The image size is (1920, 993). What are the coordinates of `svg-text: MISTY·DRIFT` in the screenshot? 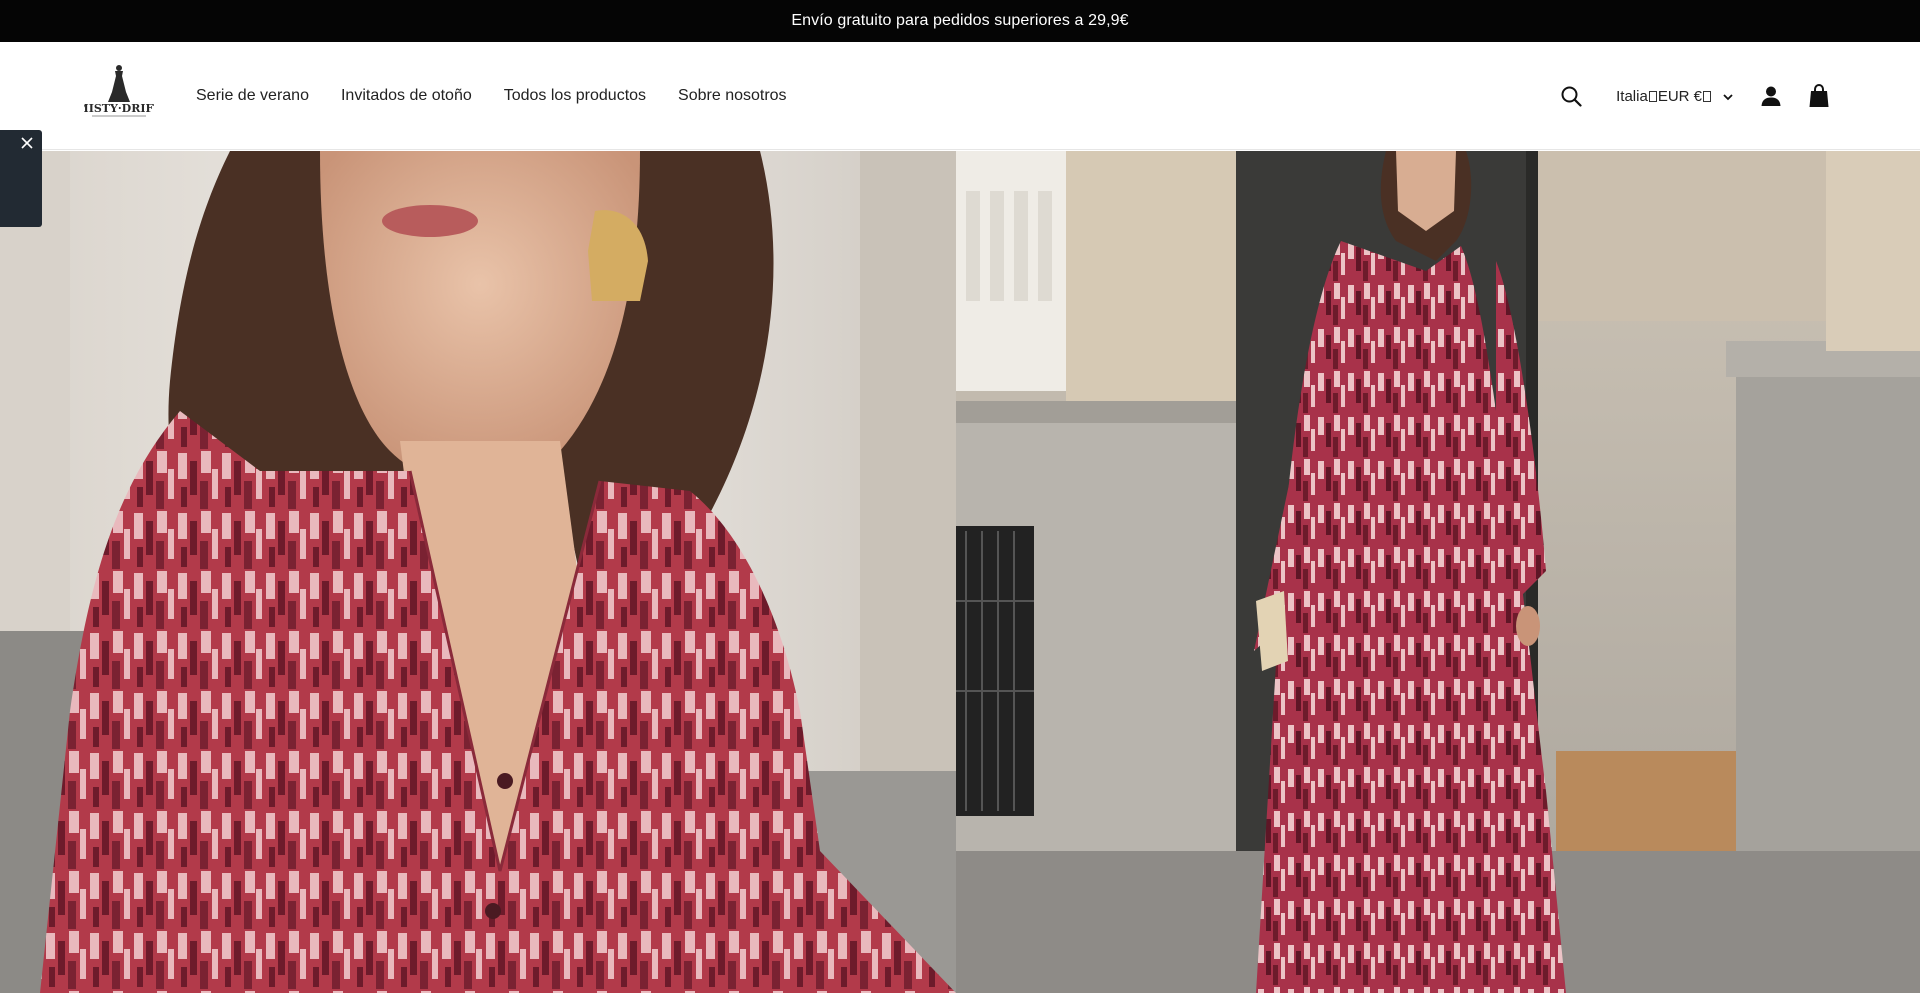 It's located at (119, 108).